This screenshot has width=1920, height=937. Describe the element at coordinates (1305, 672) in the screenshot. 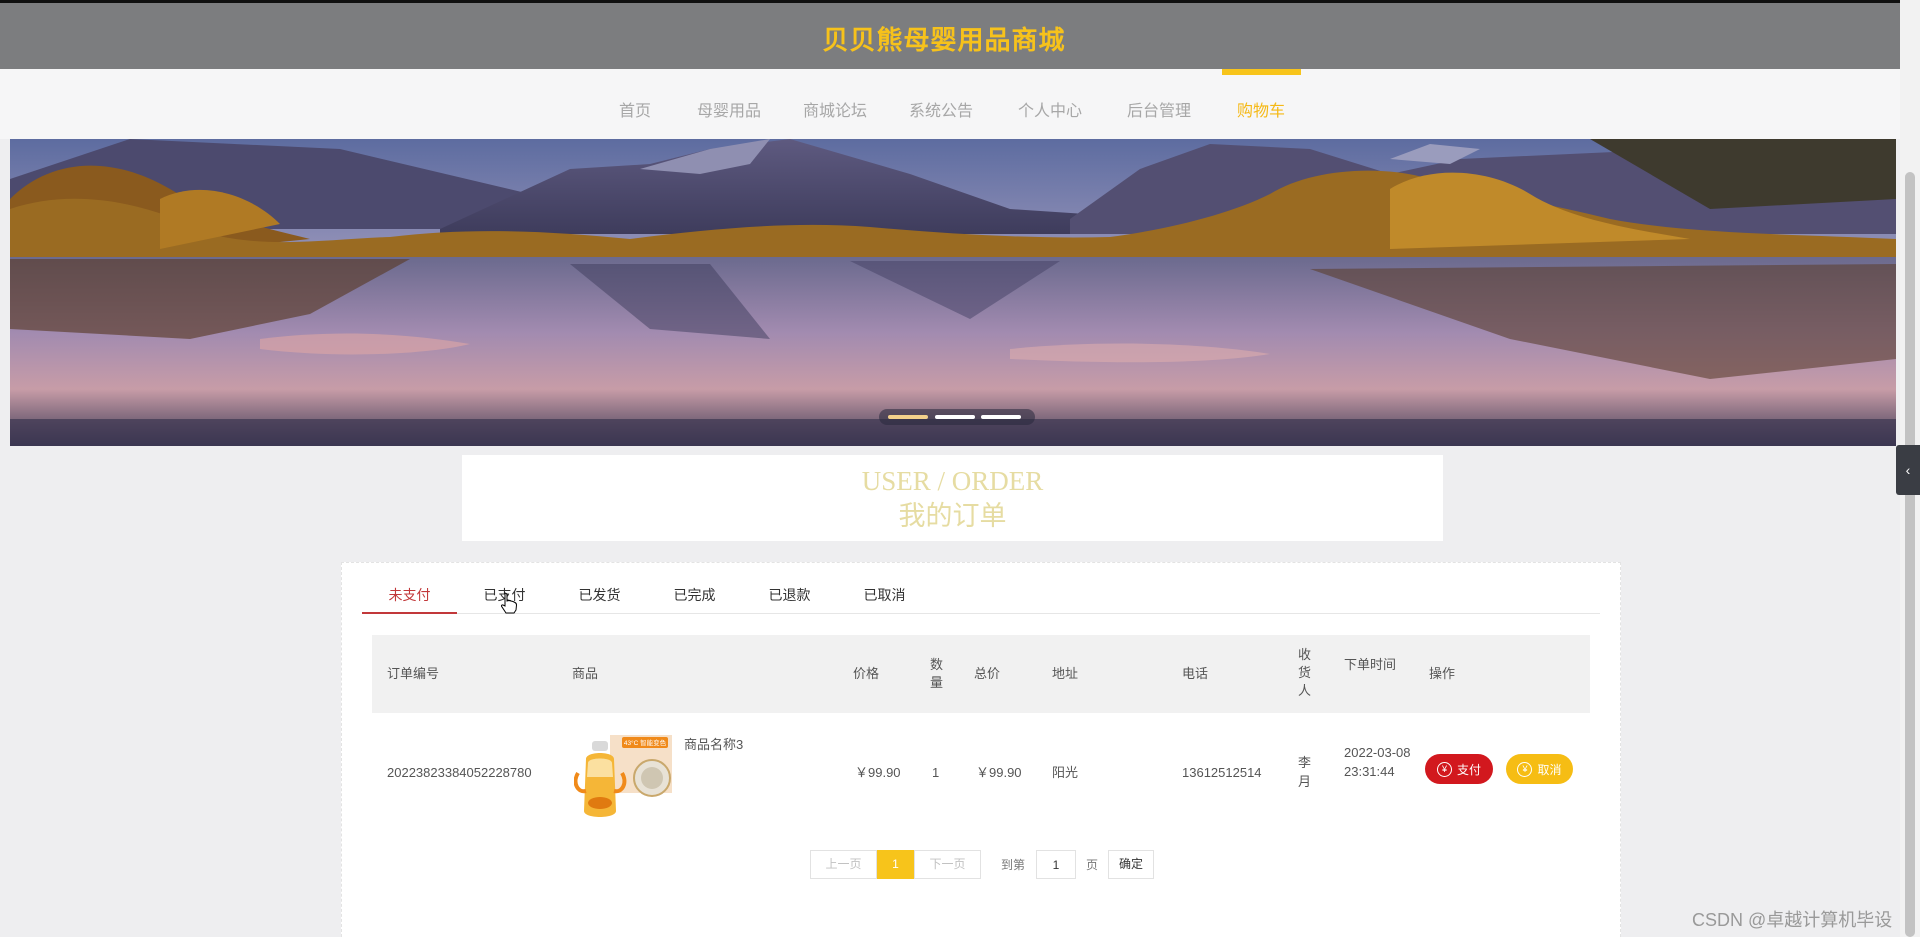

I see `th-receiver: 收货人` at that location.